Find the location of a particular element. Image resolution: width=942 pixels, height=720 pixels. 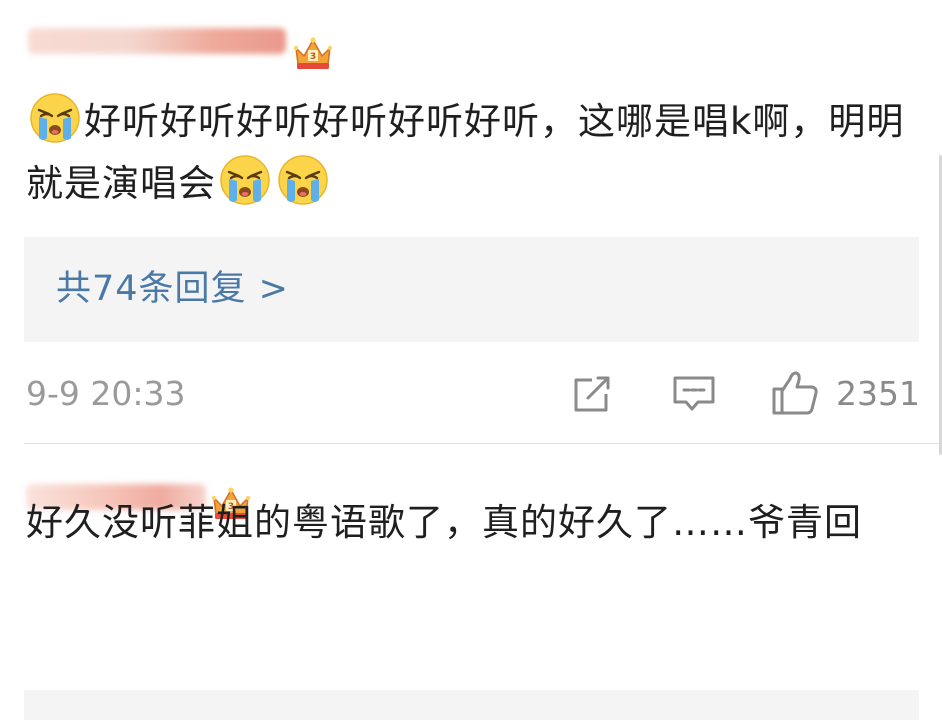

view-replies-link: 共74条回复 > is located at coordinates (172, 289).